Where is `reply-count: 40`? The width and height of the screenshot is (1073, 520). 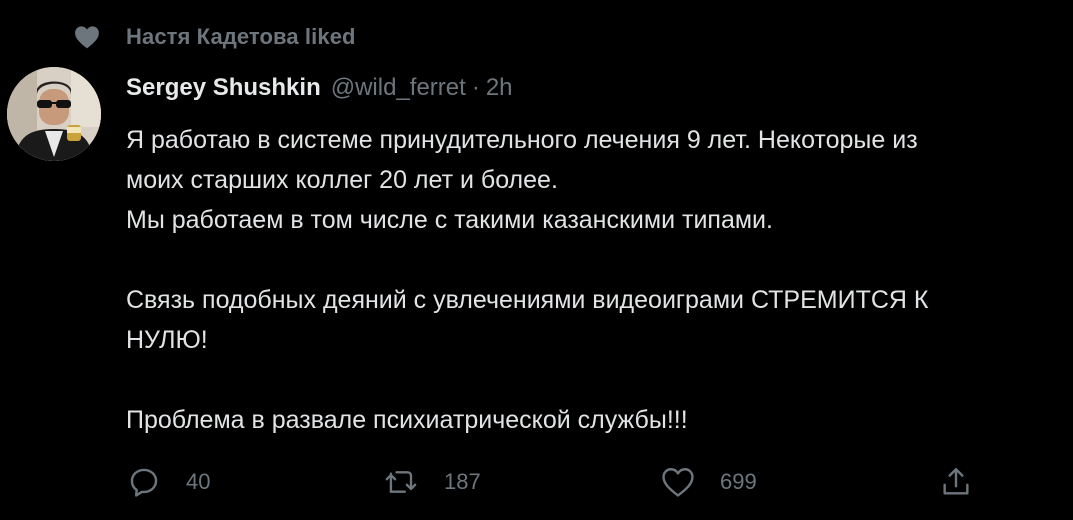
reply-count: 40 is located at coordinates (198, 481).